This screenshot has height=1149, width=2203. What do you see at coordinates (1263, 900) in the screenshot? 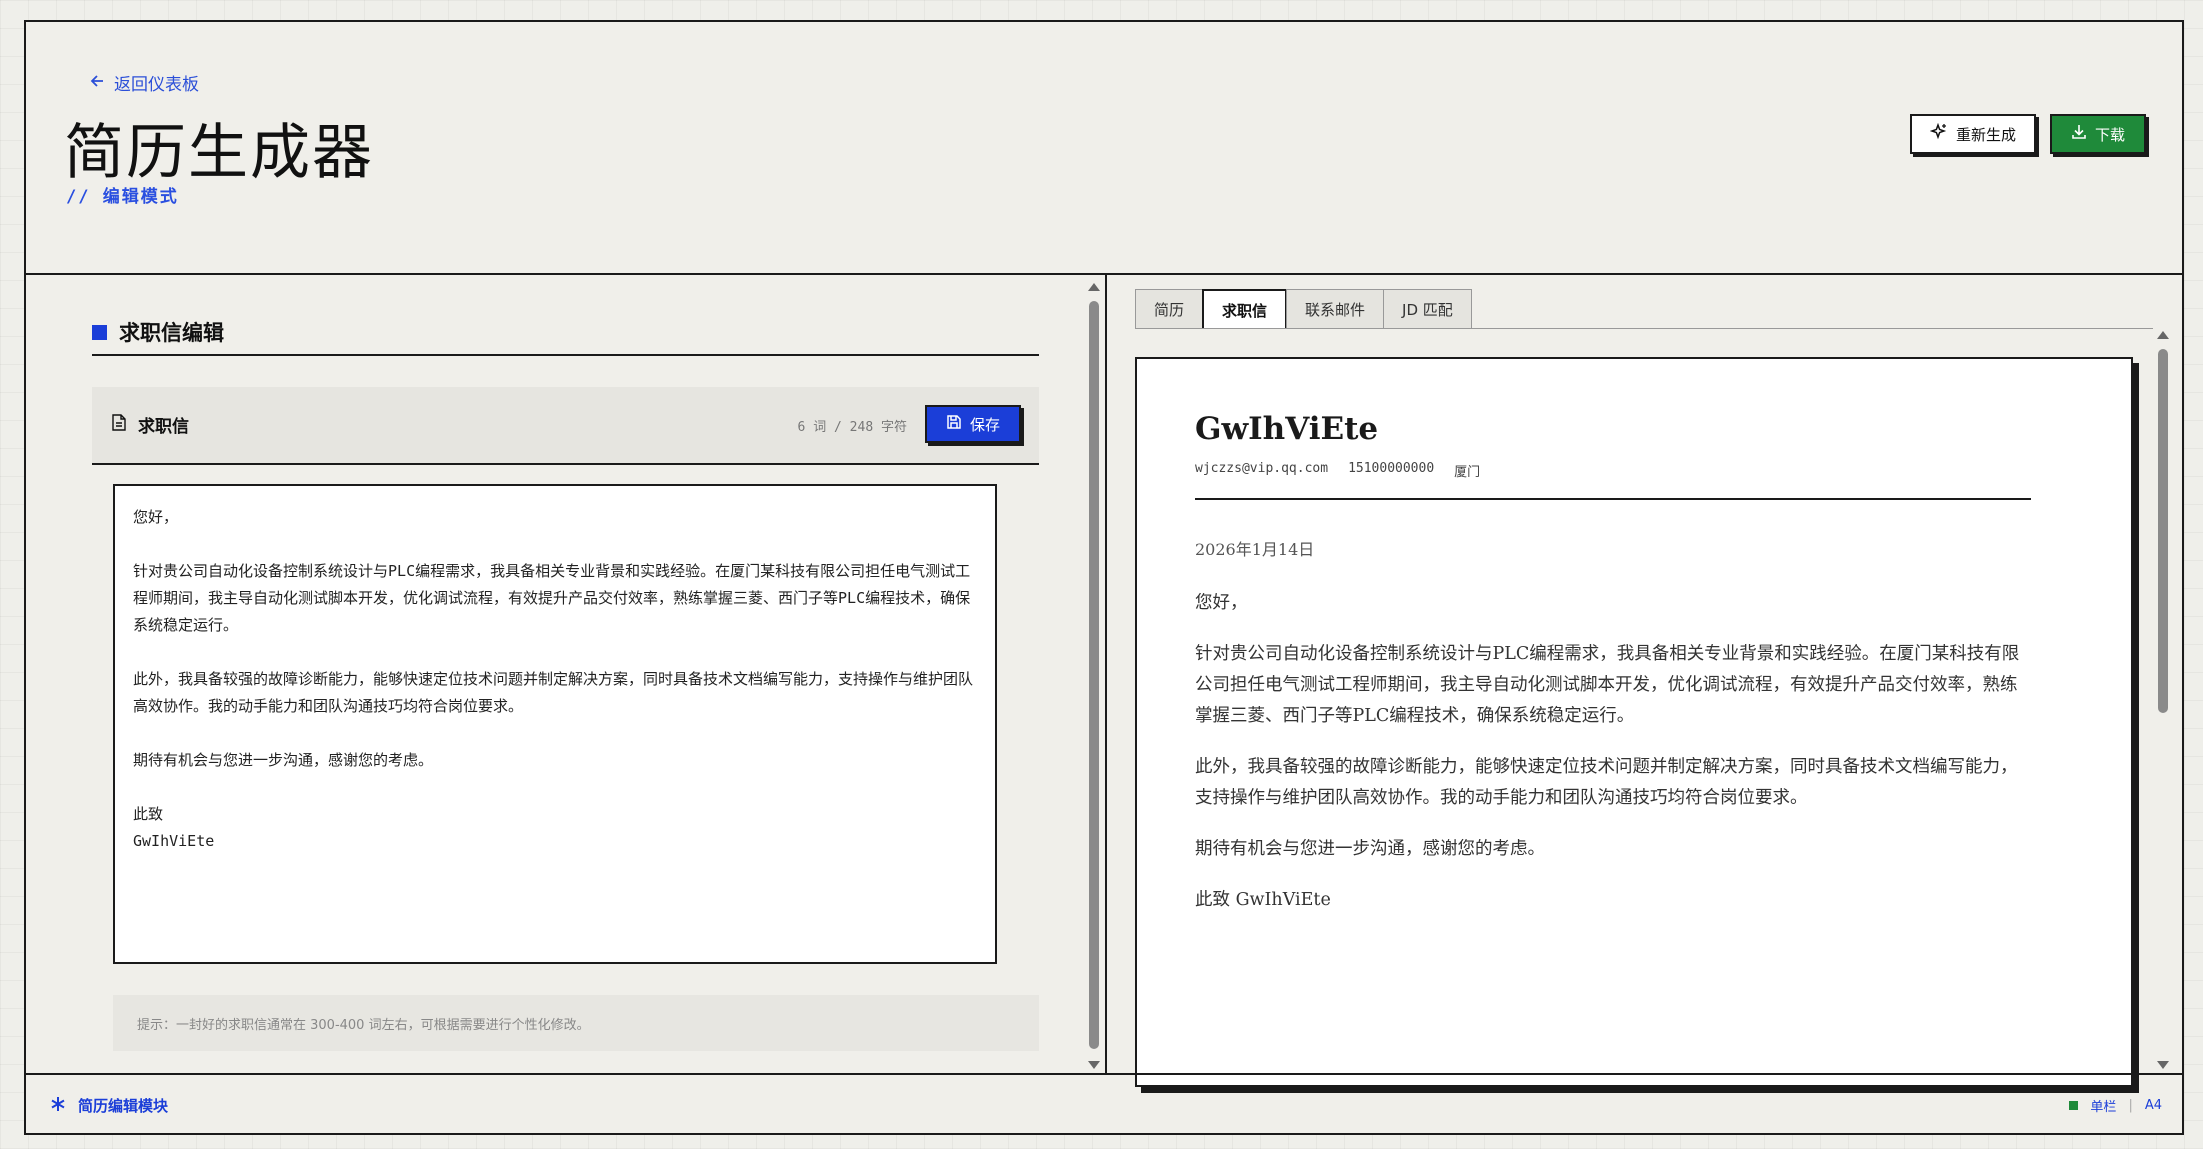
I see `preview-closing: 此致 GwIhViEte` at bounding box center [1263, 900].